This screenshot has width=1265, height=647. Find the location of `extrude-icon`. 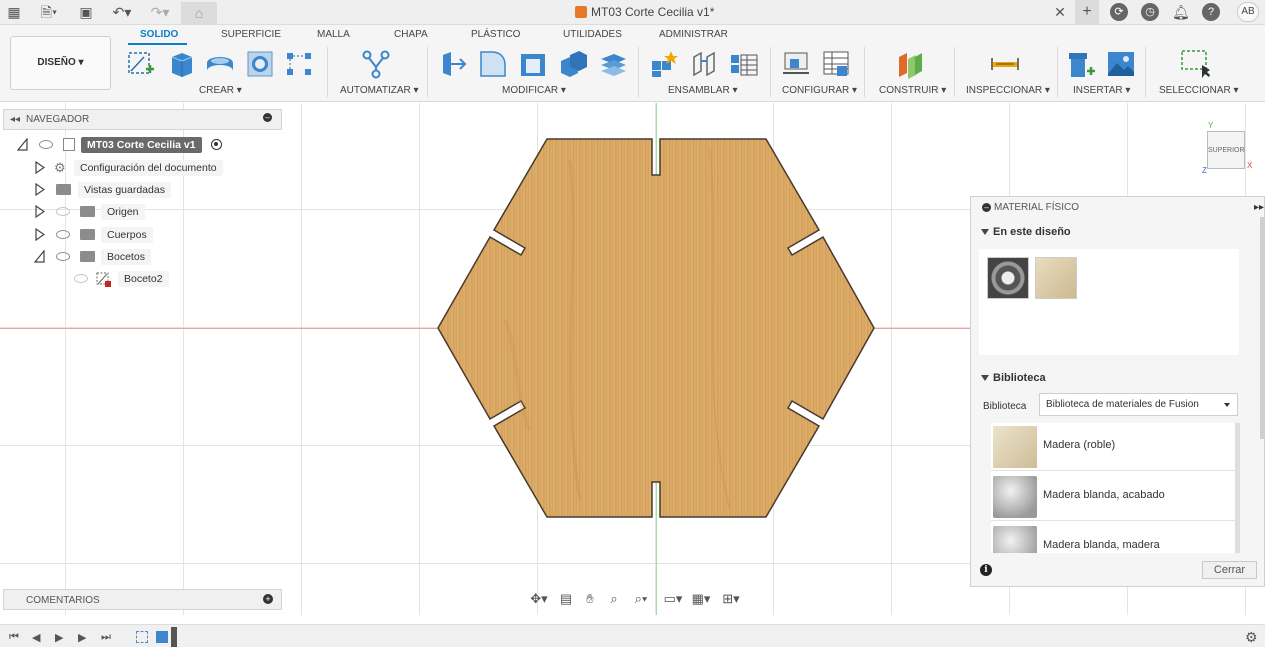

extrude-icon is located at coordinates (181, 64).